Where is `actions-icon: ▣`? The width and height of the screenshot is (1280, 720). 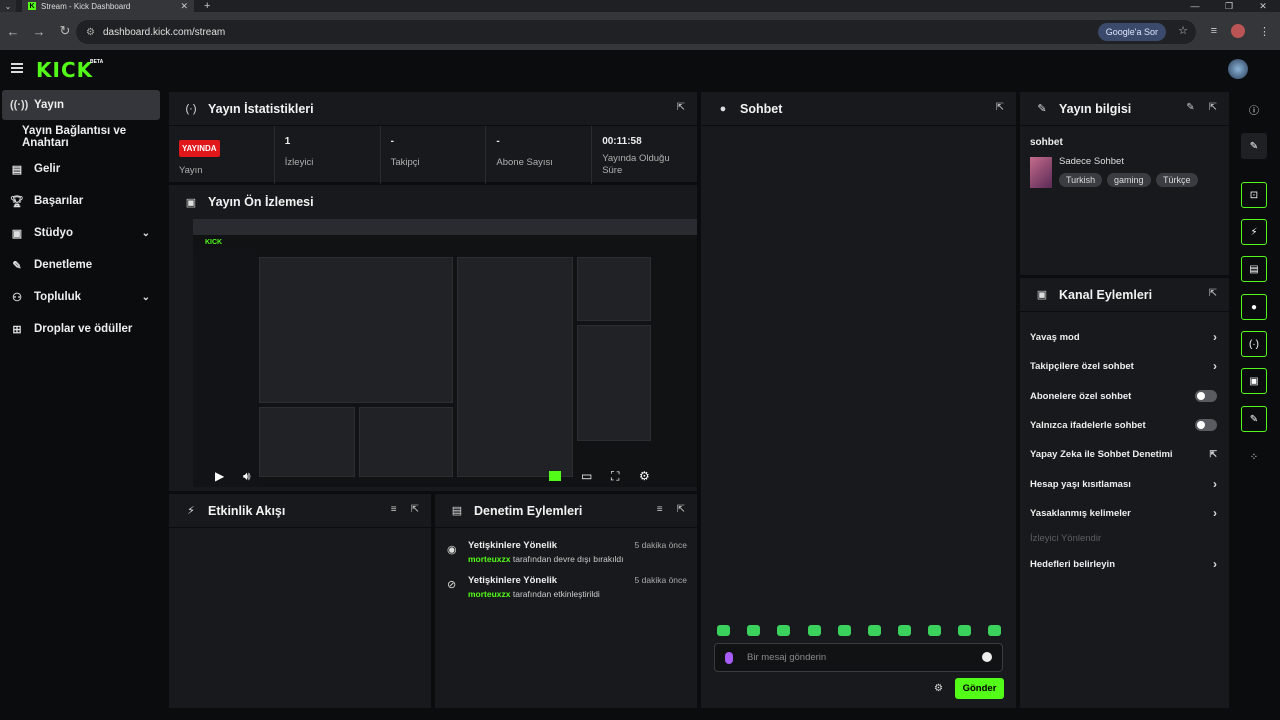 actions-icon: ▣ is located at coordinates (1042, 295).